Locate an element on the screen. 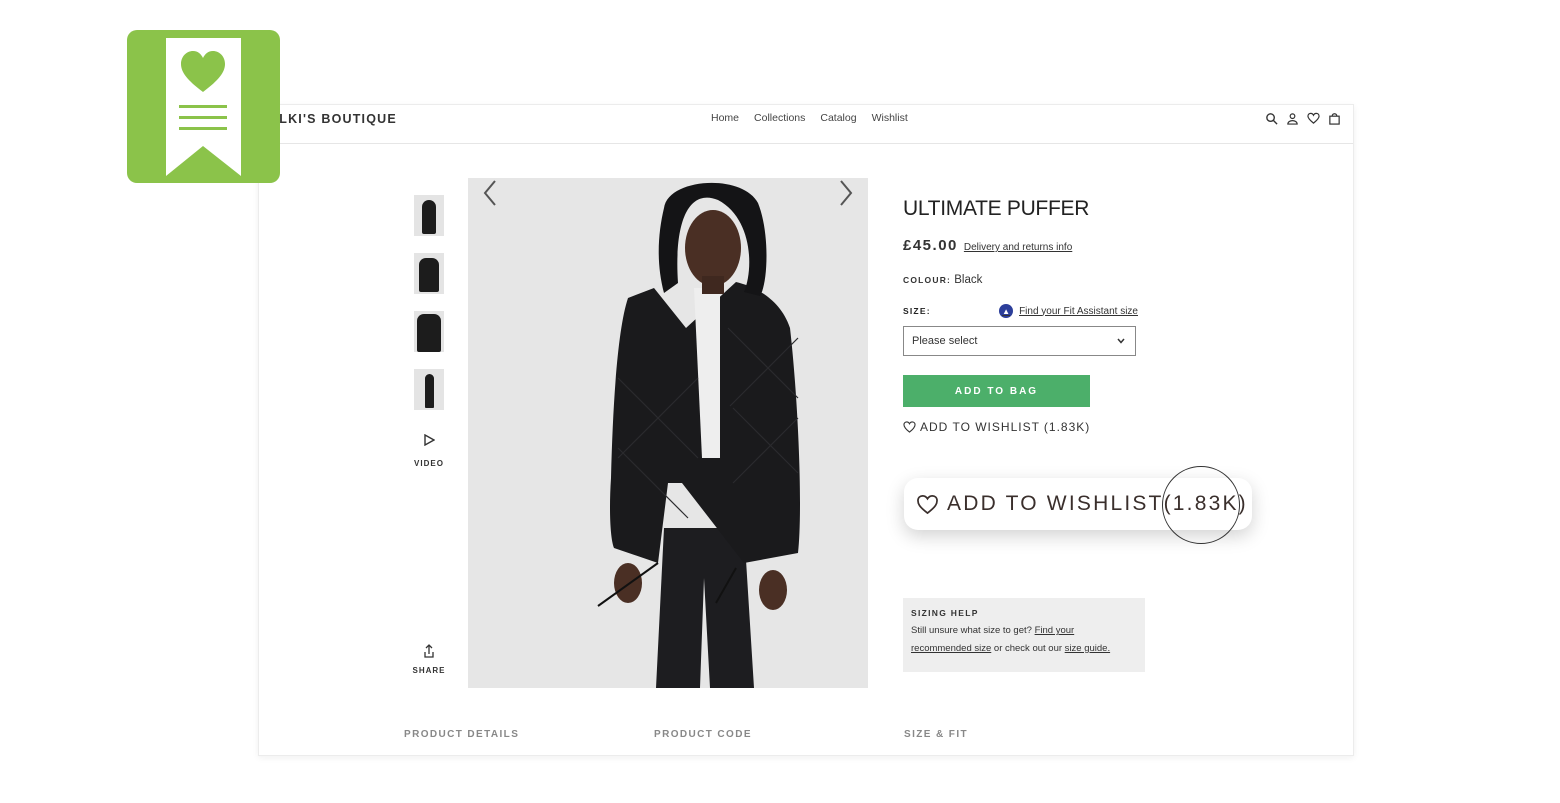 This screenshot has height=803, width=1560. size-guide-link: size guide. is located at coordinates (1087, 648).